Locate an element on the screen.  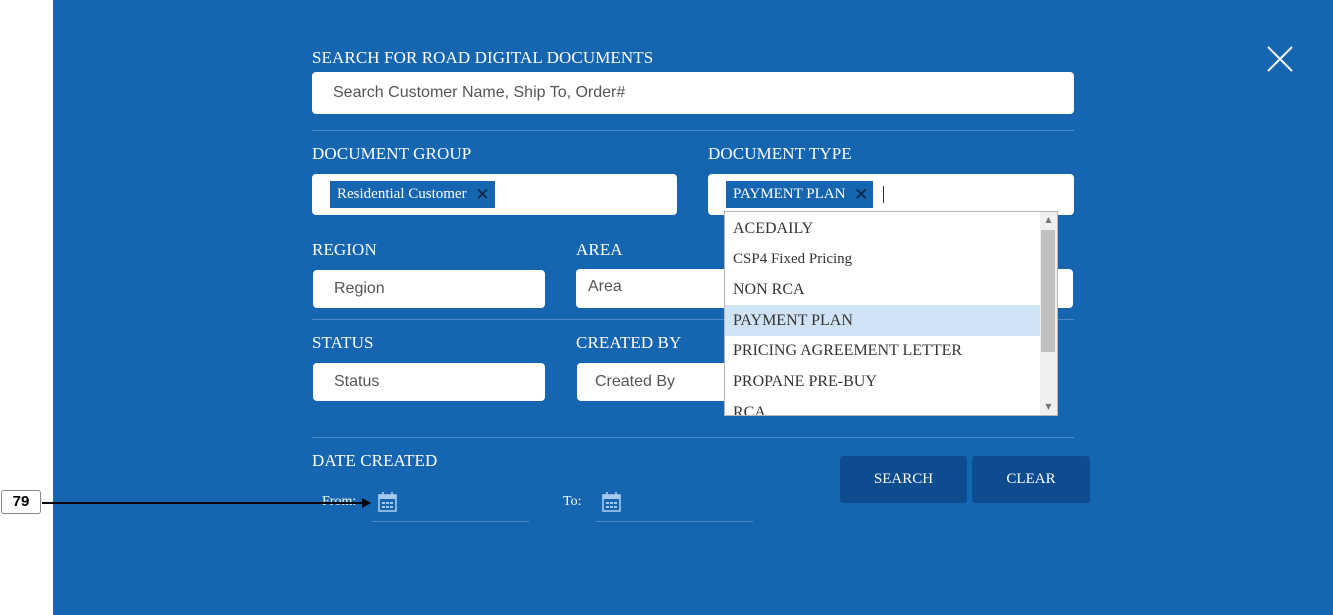
annotation-label: 79 is located at coordinates (21, 502).